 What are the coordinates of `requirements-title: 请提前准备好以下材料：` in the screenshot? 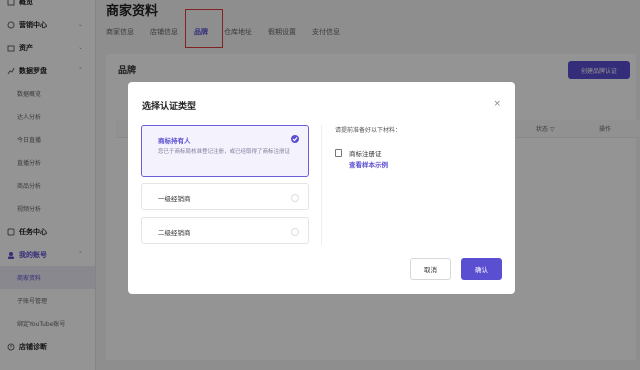 It's located at (368, 130).